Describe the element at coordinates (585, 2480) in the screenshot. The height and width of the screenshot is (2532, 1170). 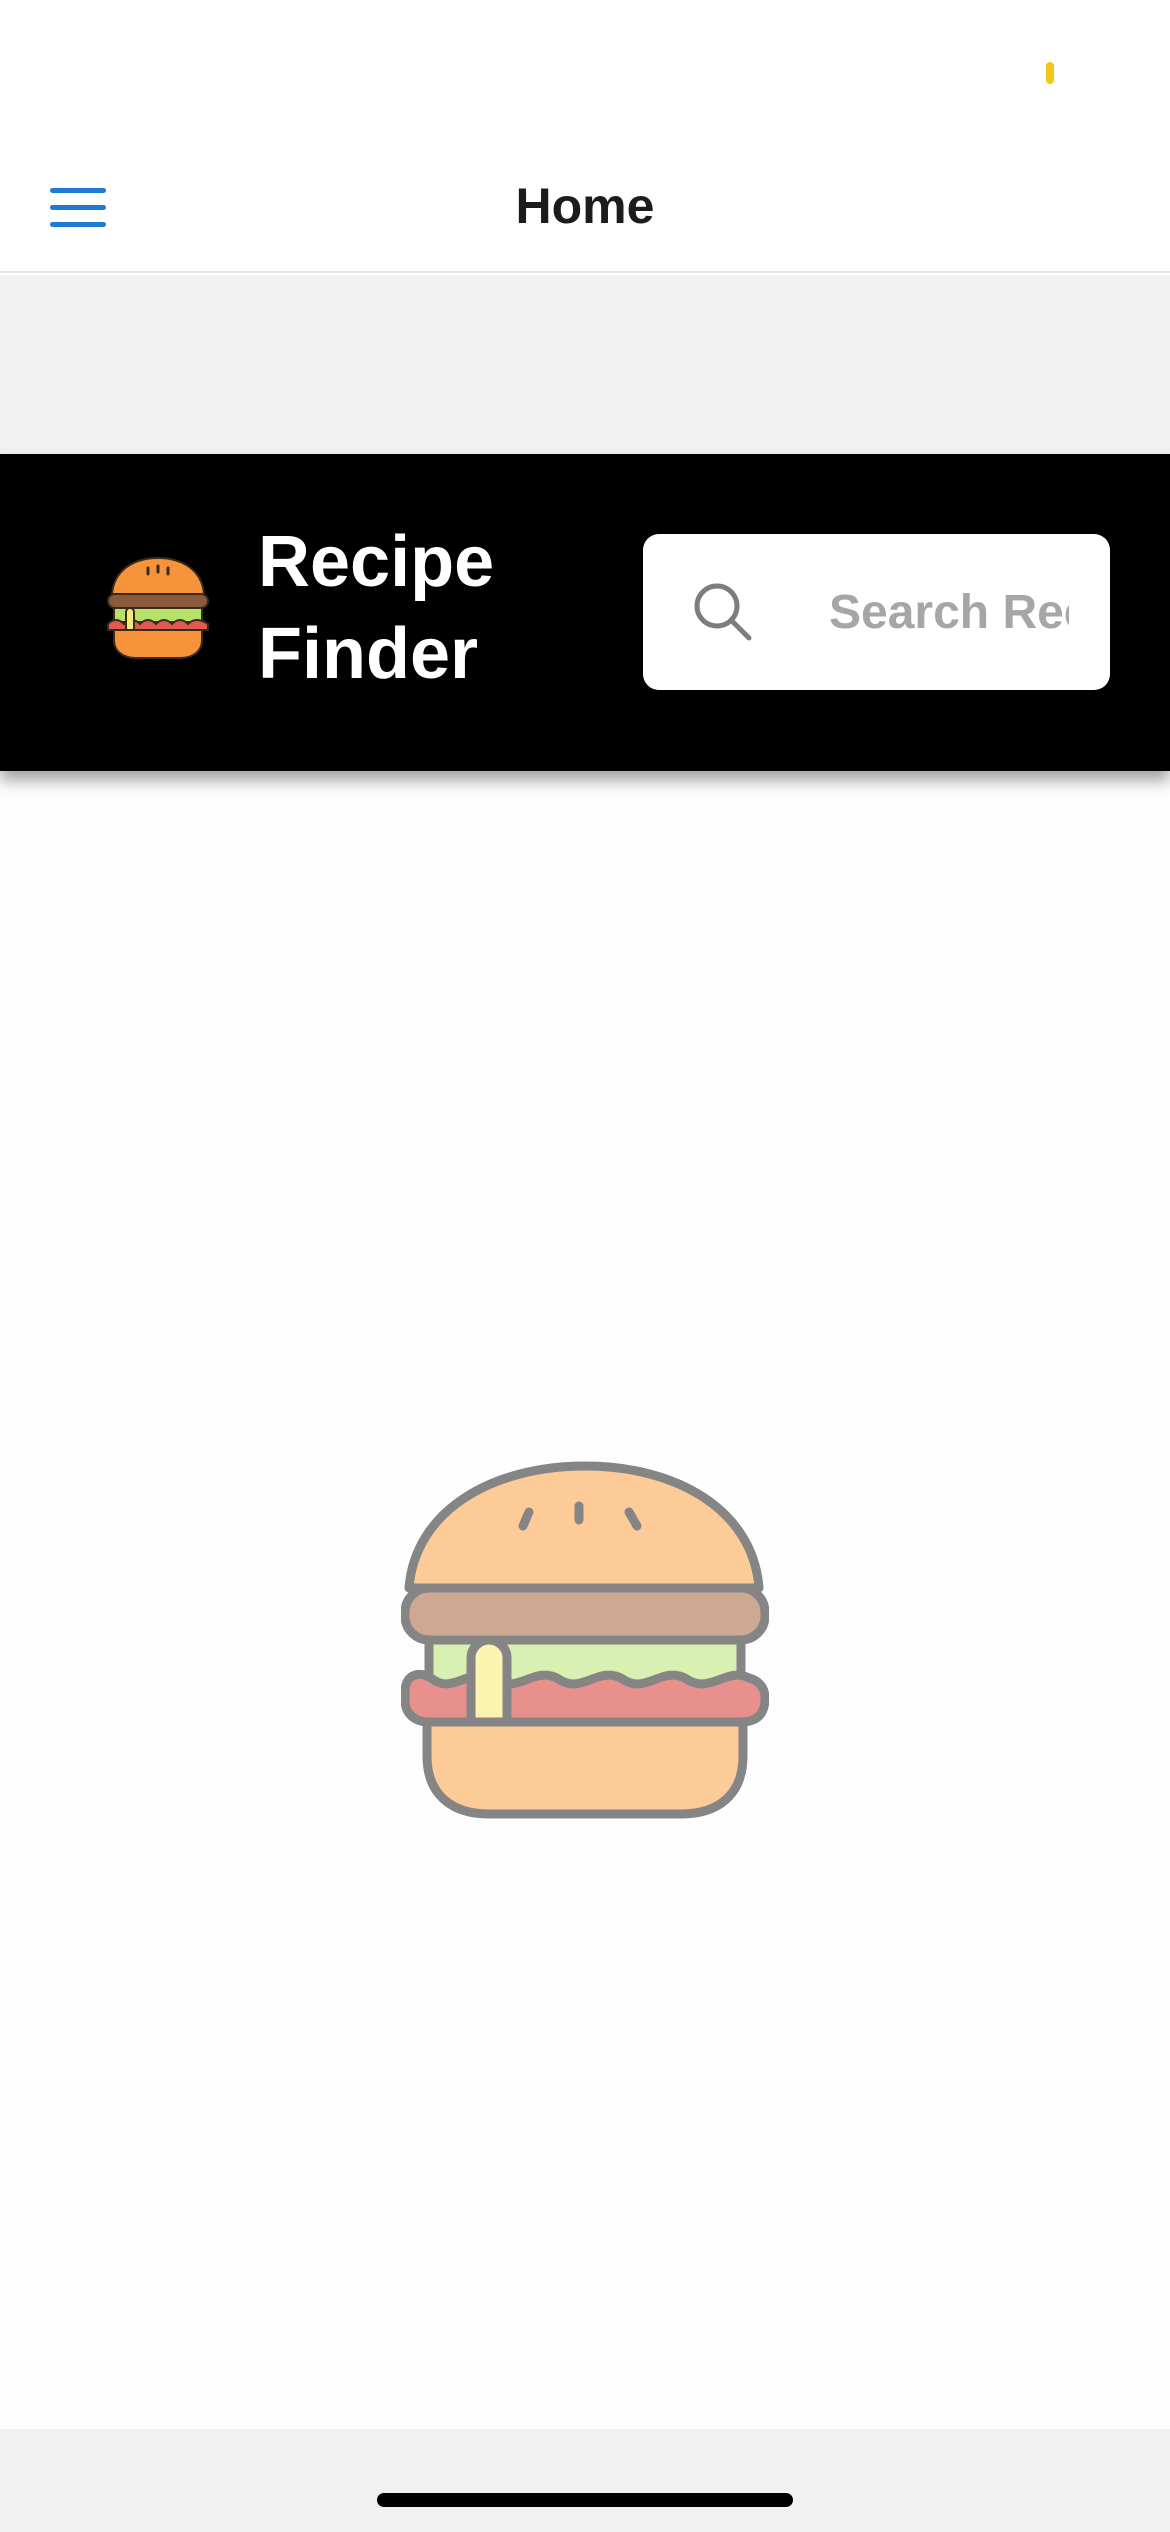
I see `bottom-bar` at that location.